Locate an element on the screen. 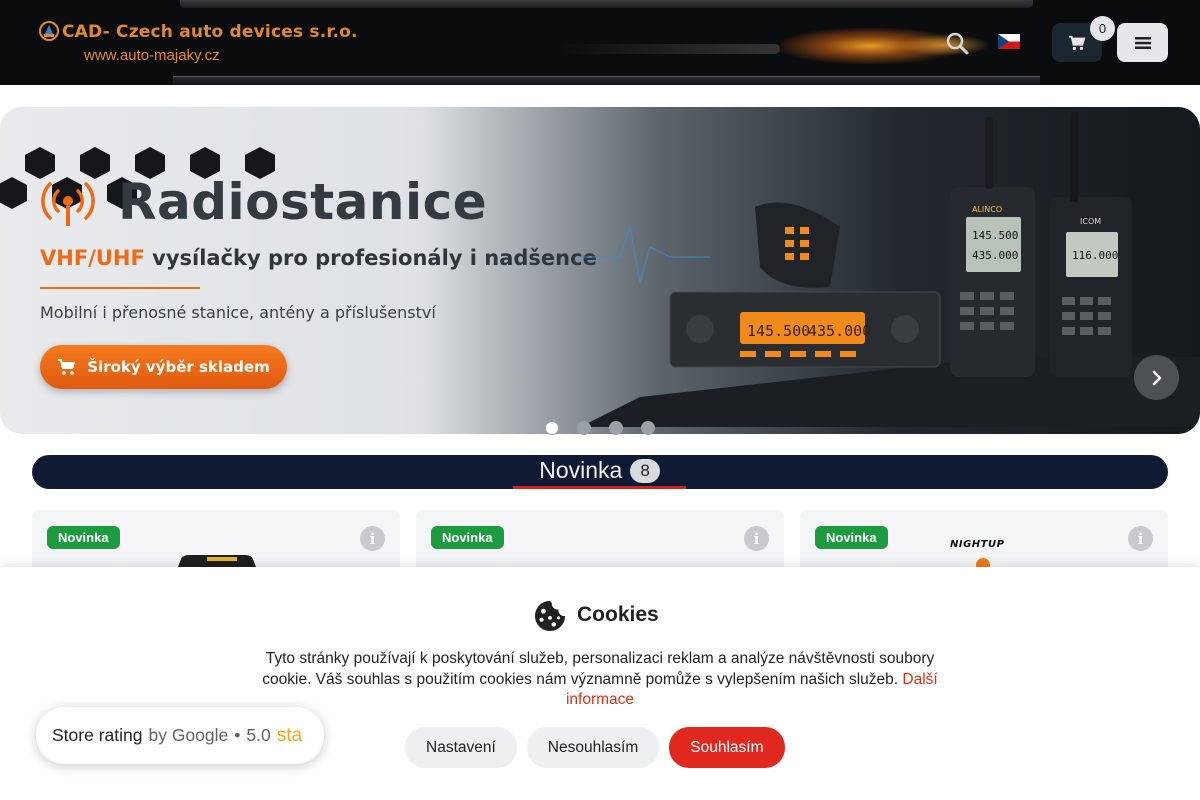  svg-text: 116.000 is located at coordinates (1095, 255).